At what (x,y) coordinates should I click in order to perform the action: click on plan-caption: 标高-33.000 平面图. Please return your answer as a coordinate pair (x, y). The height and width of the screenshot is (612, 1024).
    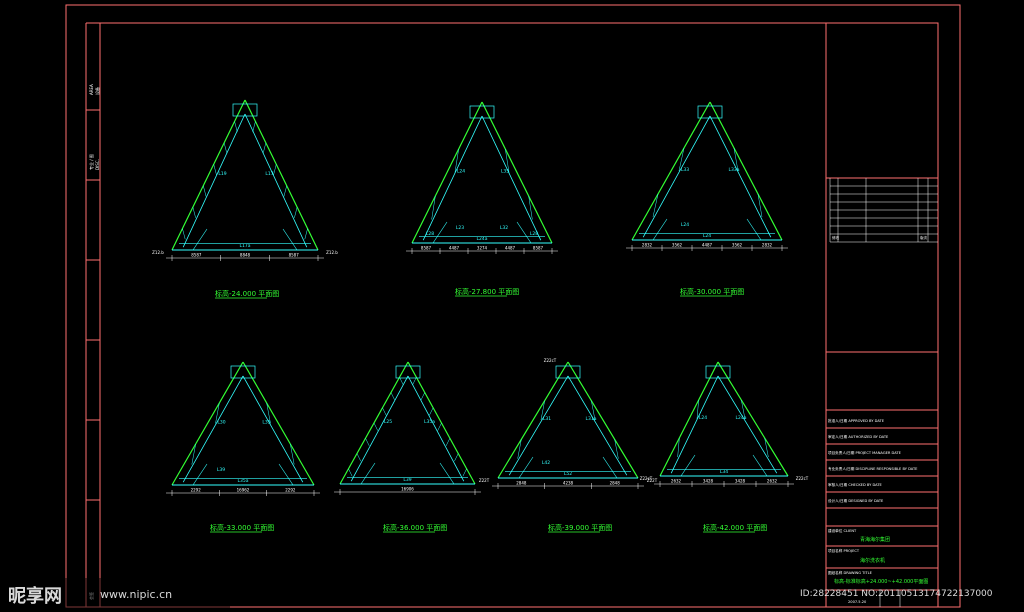
    Looking at the image, I should click on (242, 527).